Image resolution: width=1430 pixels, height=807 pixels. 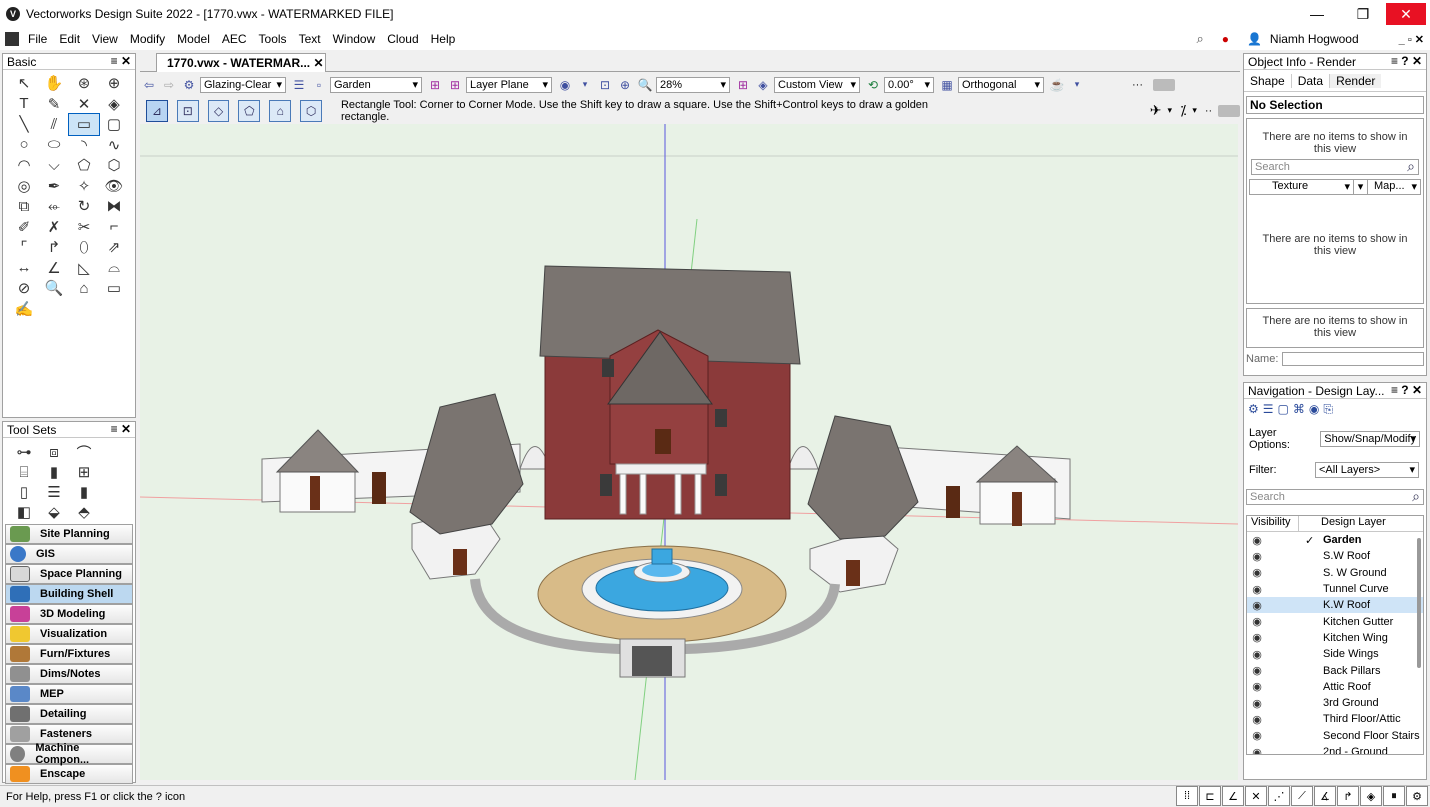 I want to click on tape-measure-tool-icon: ◺, so click(x=84, y=268).